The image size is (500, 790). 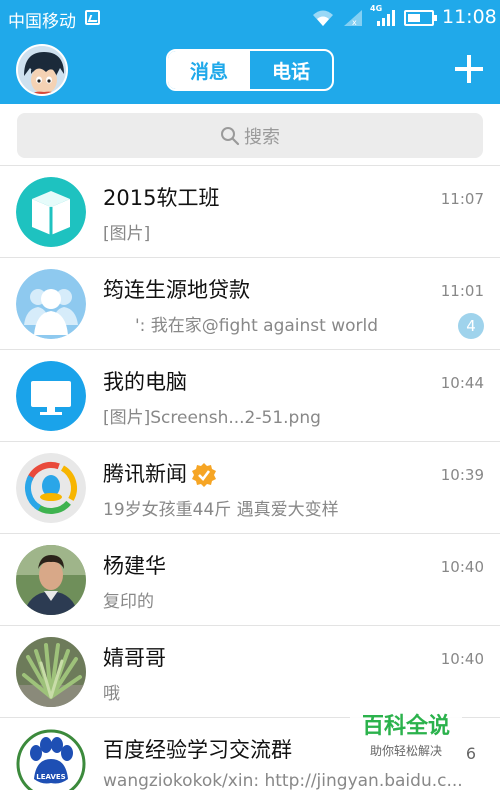 I want to click on monitor-icon, so click(x=51, y=396).